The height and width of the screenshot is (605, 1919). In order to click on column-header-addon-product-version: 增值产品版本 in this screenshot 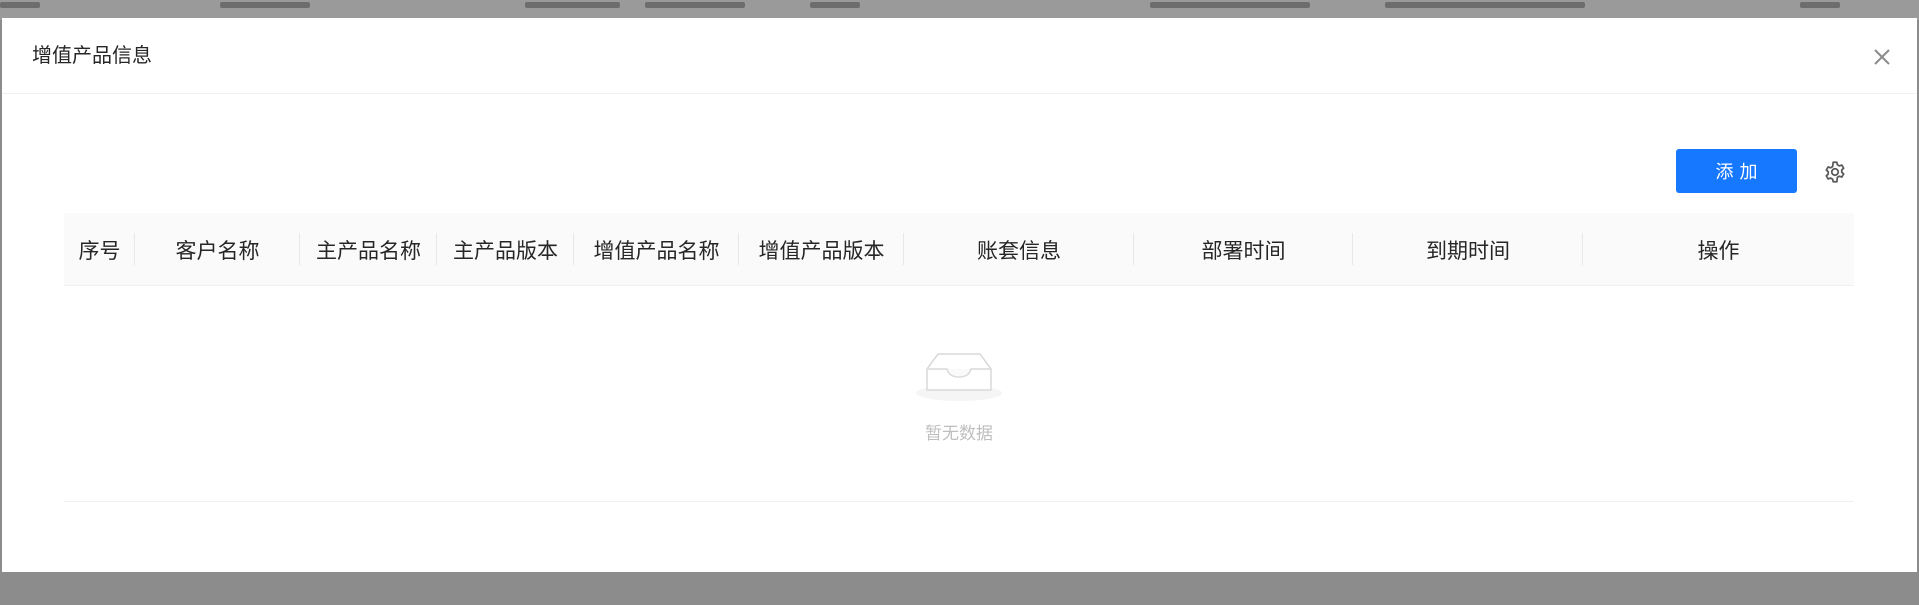, I will do `click(821, 249)`.